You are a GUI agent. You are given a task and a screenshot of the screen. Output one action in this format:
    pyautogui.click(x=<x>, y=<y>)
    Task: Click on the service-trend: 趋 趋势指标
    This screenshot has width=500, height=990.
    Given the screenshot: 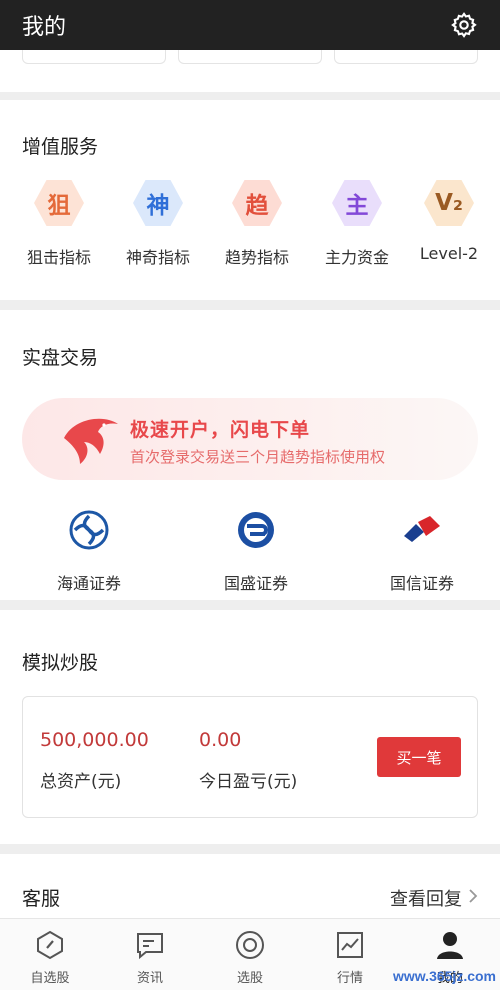 What is the action you would take?
    pyautogui.click(x=257, y=223)
    